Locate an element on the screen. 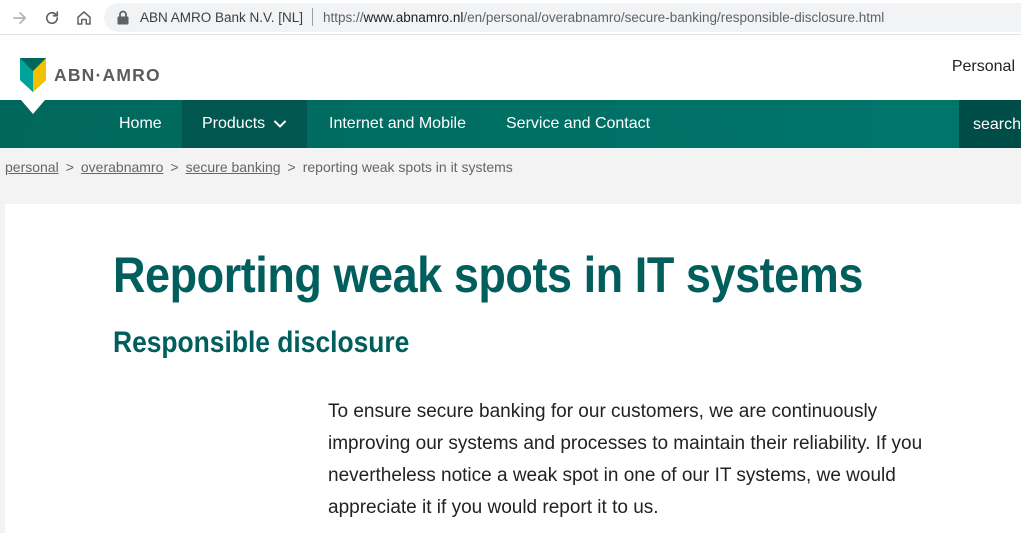 Image resolution: width=1021 pixels, height=533 pixels. breadcrumb-link-overabnamro: overabnamro is located at coordinates (122, 167).